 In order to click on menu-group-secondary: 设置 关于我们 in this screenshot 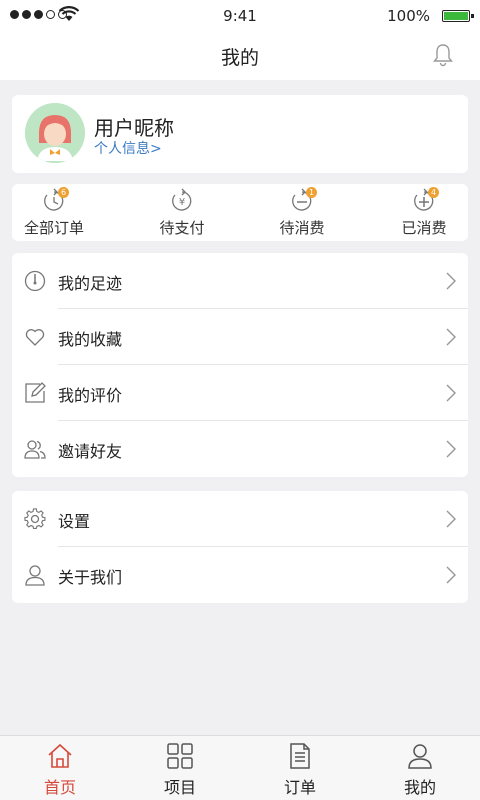, I will do `click(240, 547)`.